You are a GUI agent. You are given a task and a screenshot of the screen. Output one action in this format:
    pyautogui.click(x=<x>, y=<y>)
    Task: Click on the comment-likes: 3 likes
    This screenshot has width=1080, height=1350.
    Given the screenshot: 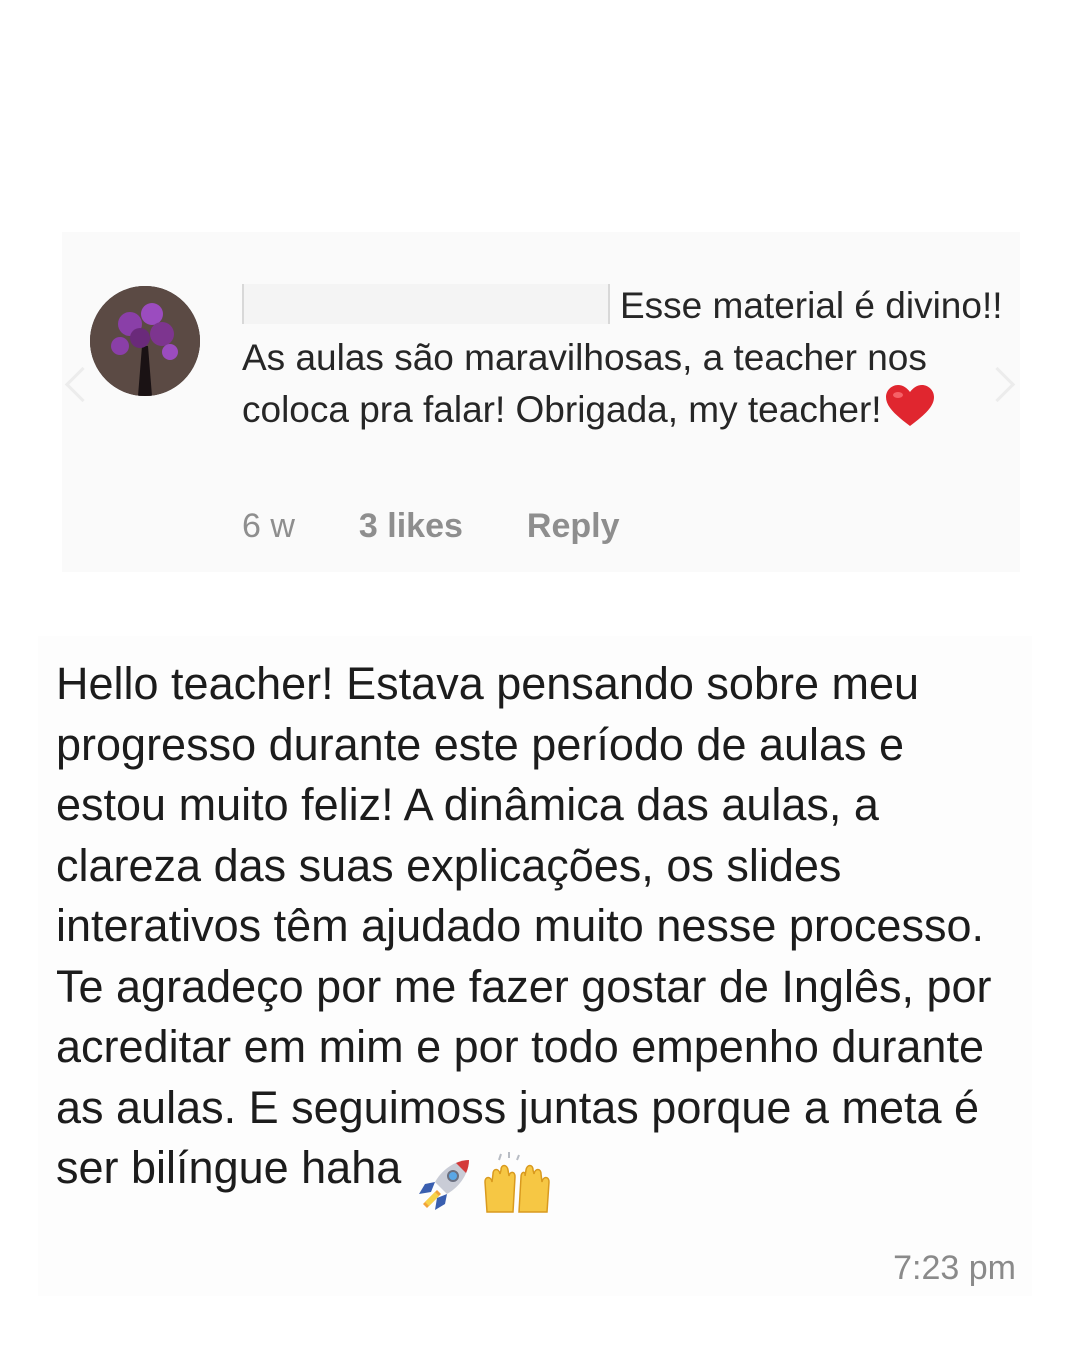 What is the action you would take?
    pyautogui.click(x=411, y=526)
    